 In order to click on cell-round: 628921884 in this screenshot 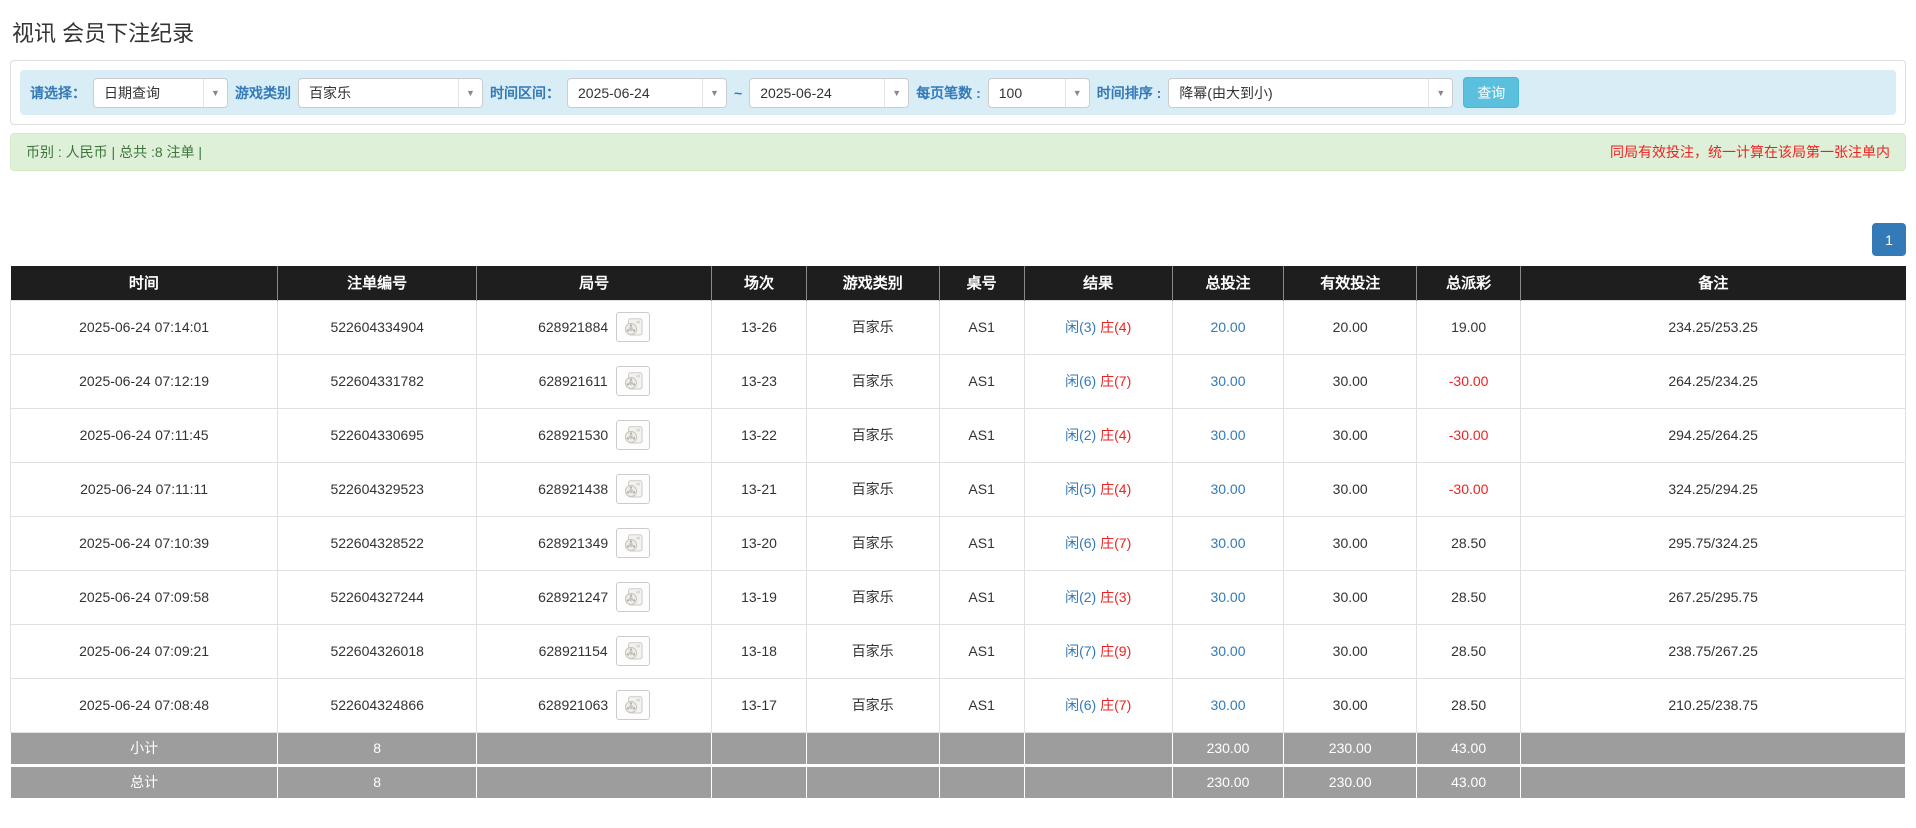, I will do `click(594, 327)`.